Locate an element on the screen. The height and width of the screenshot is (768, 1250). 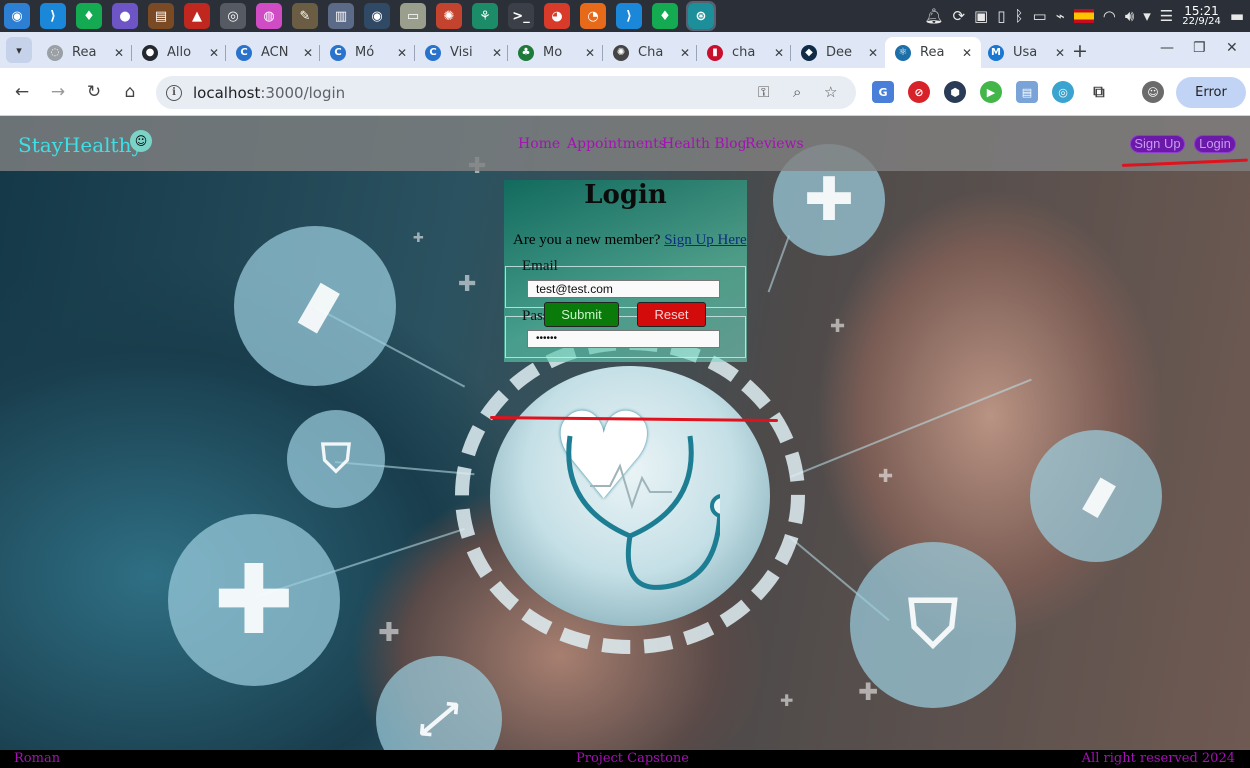
planet-icon: ● is located at coordinates (125, 16).